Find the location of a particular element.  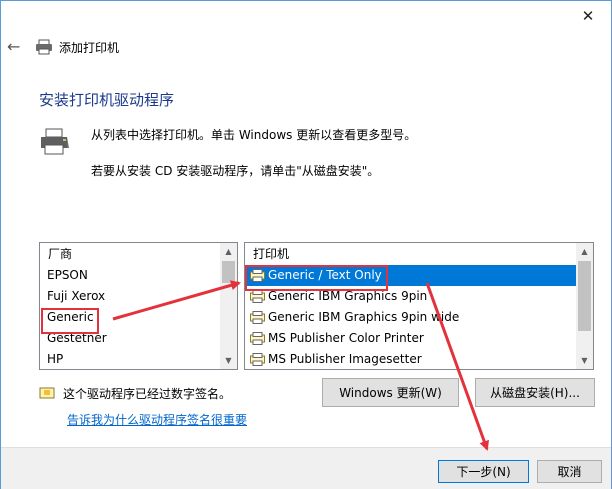

printer-item-label: Generic IBM Graphics 9pin wide is located at coordinates (364, 317).